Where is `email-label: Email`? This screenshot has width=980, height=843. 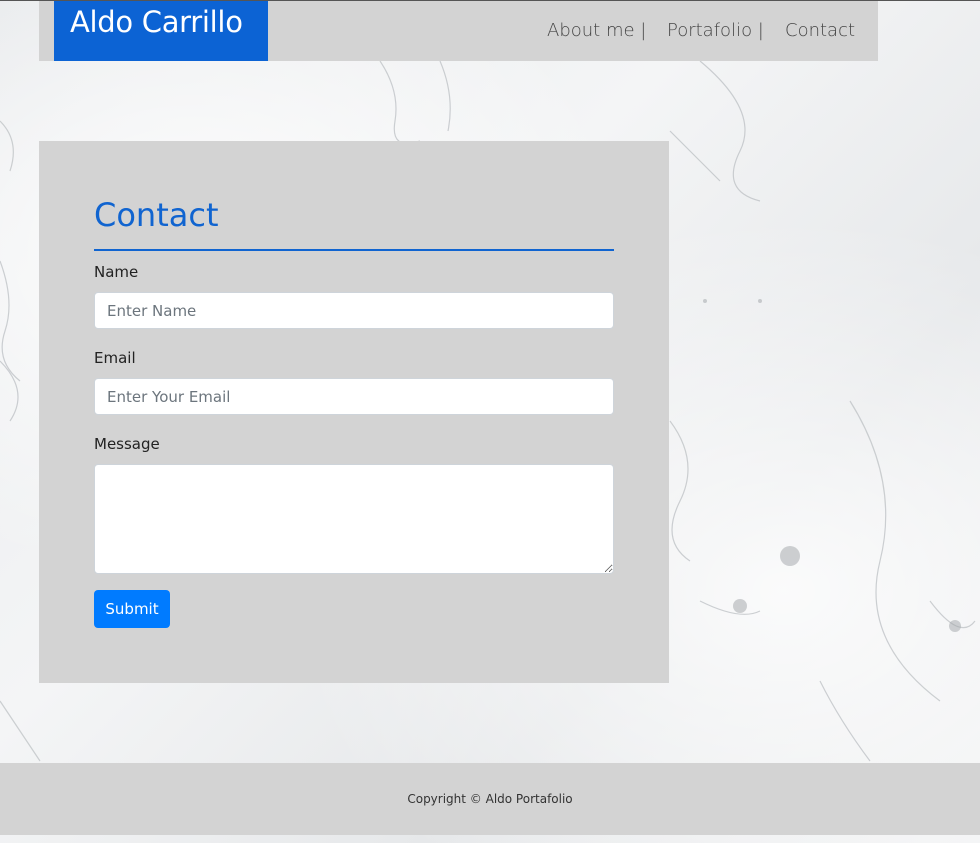
email-label: Email is located at coordinates (115, 358).